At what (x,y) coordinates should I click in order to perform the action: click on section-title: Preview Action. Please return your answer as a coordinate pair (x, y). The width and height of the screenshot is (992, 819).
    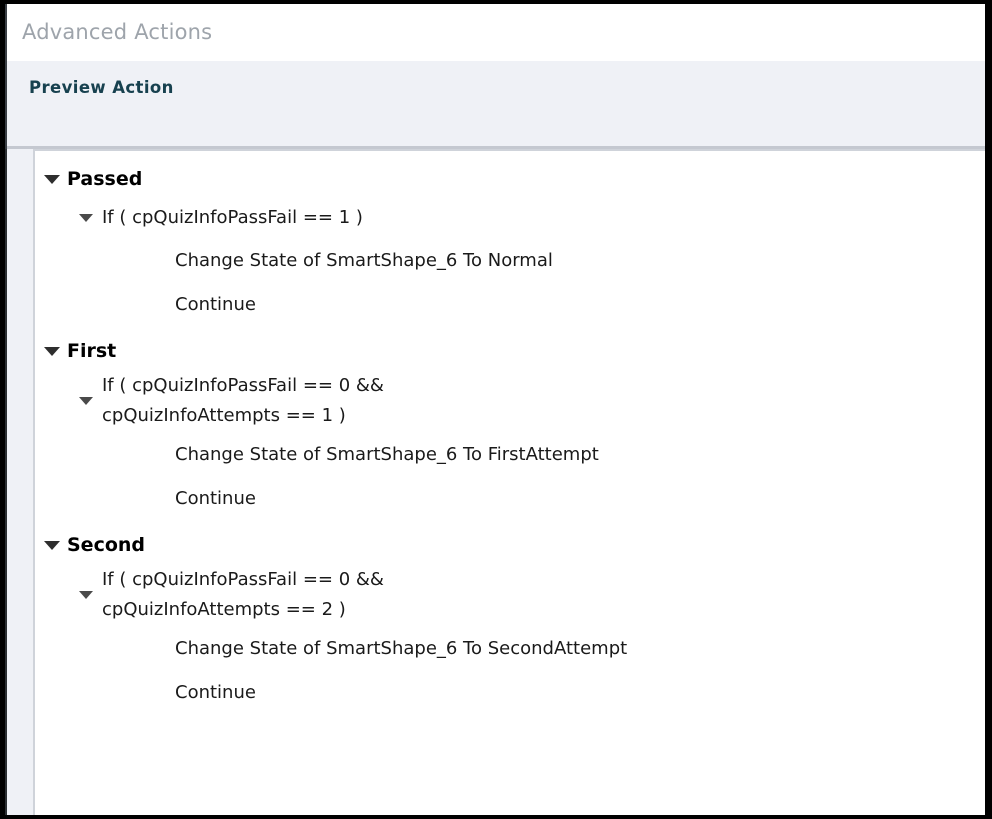
    Looking at the image, I should click on (101, 87).